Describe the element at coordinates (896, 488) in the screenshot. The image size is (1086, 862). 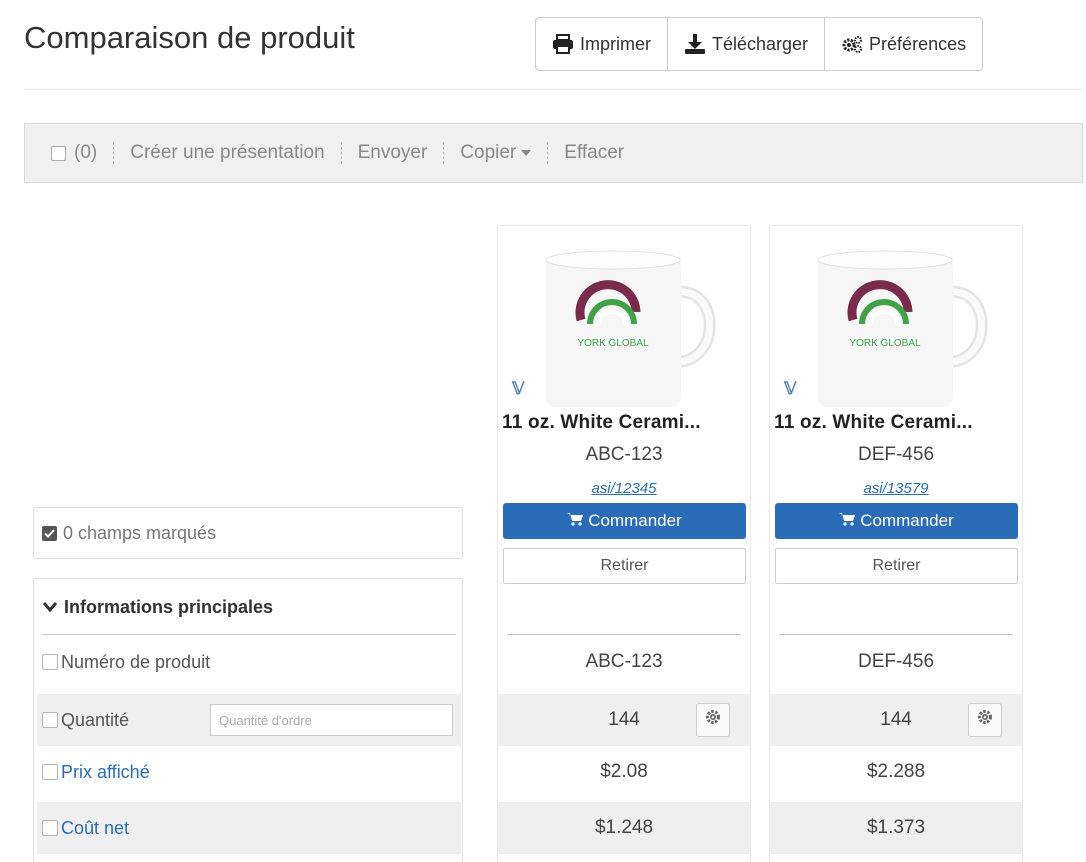
I see `asi-link: asi/13579` at that location.